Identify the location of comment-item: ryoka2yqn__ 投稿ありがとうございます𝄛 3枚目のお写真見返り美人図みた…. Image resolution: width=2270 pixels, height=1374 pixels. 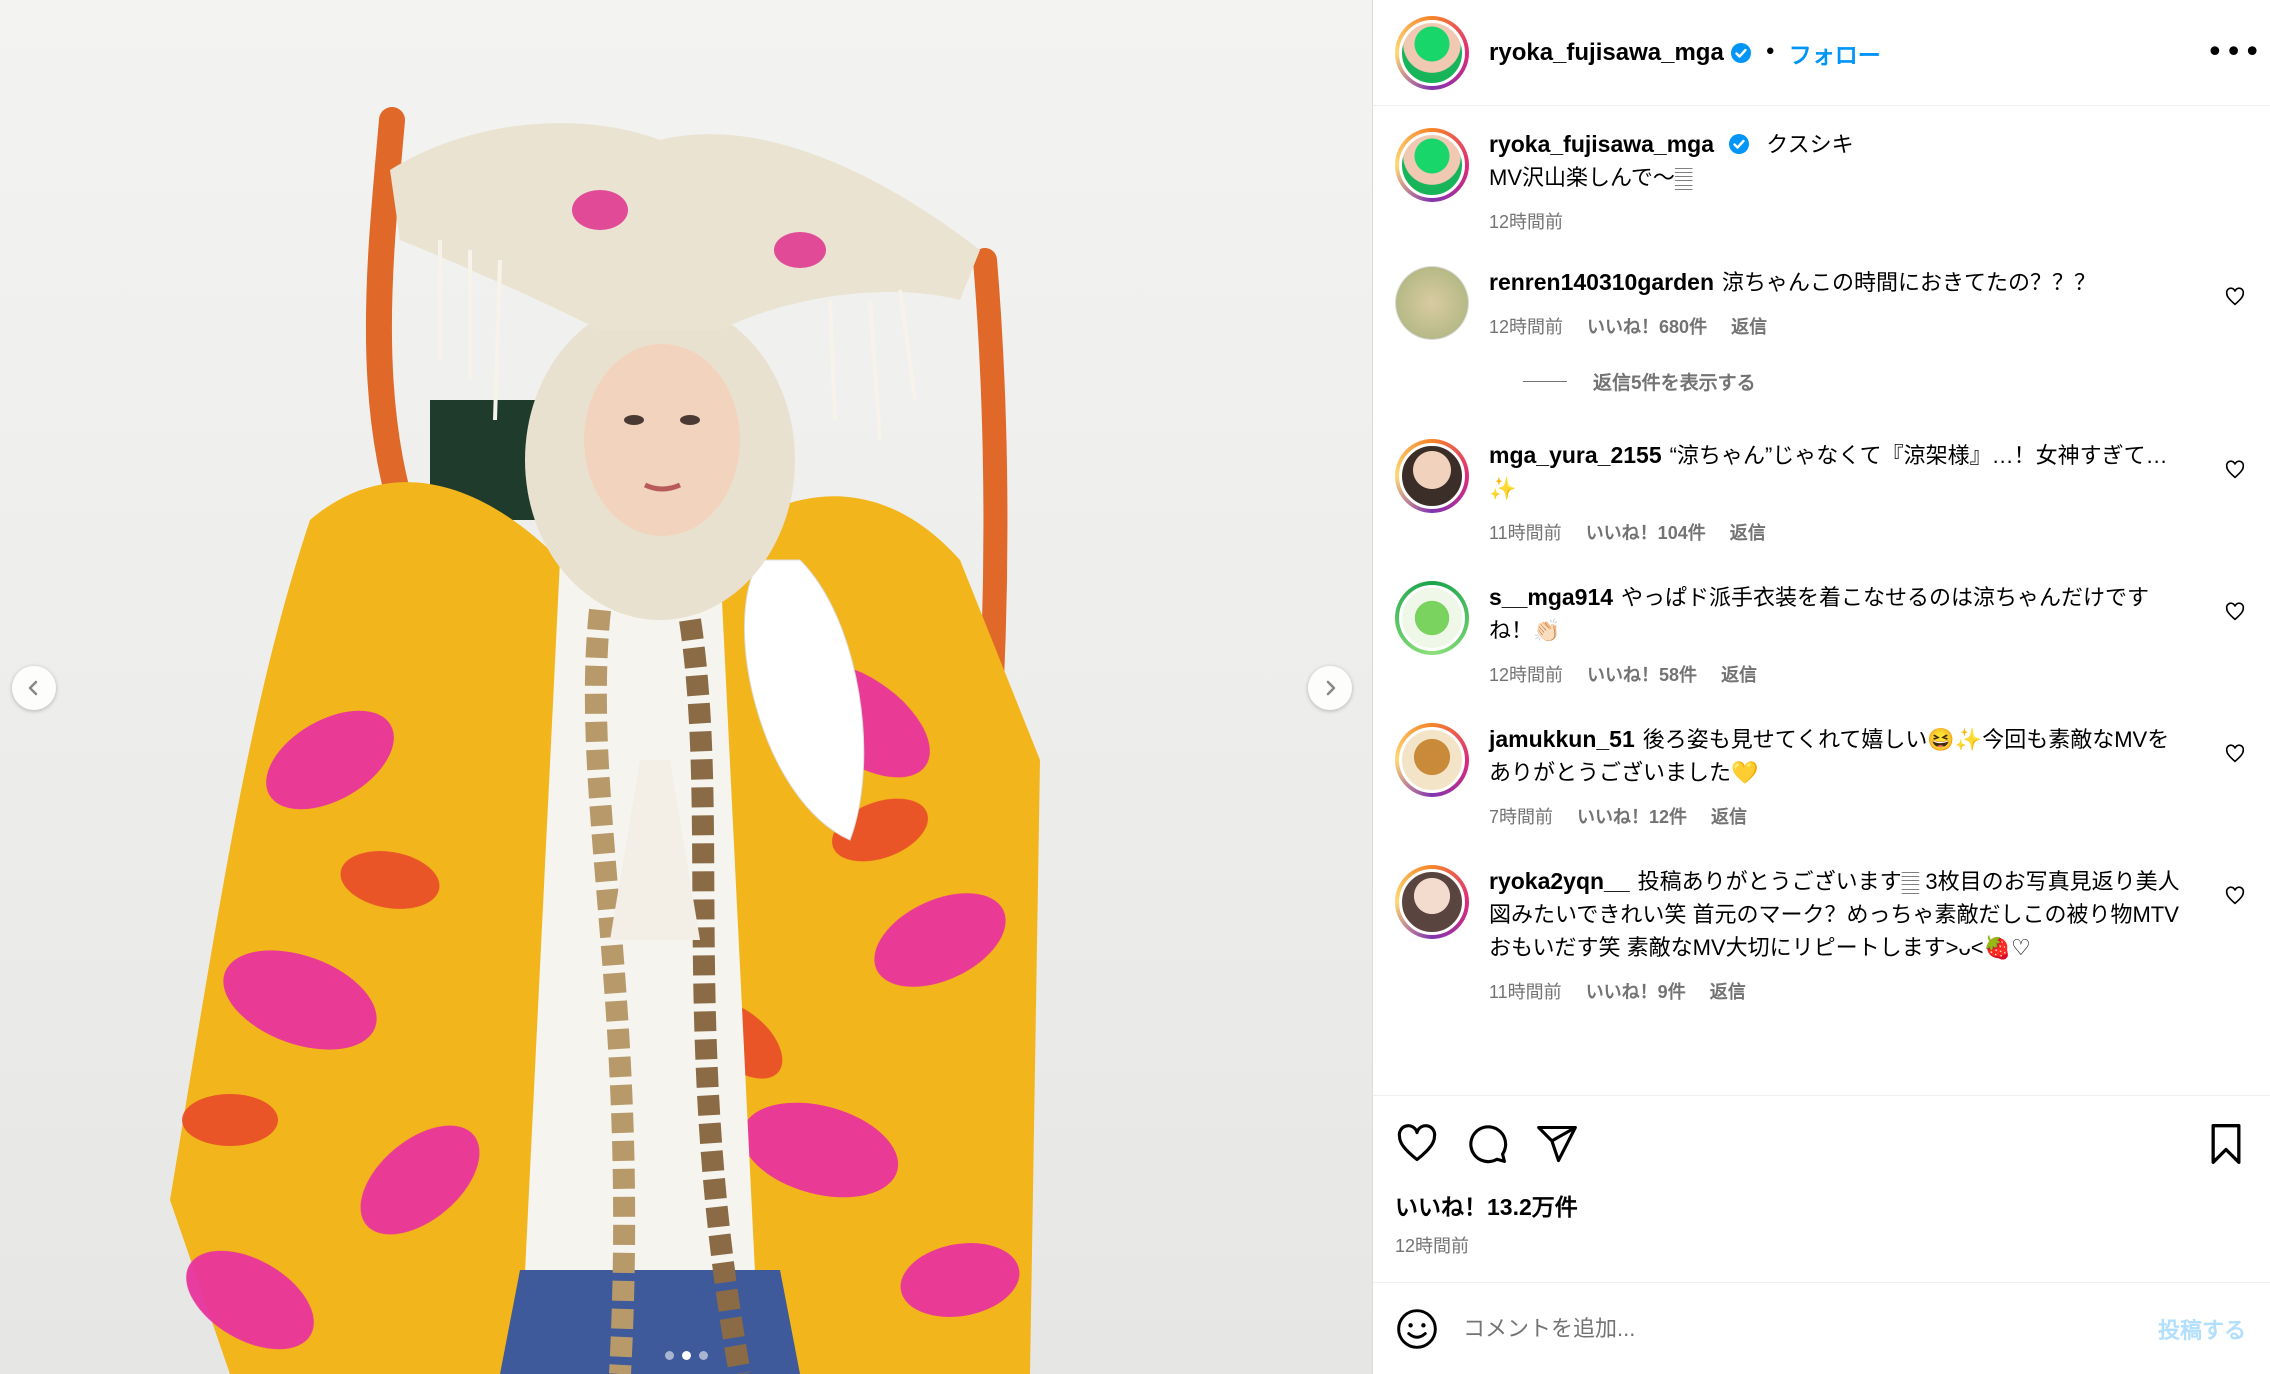
(1820, 934).